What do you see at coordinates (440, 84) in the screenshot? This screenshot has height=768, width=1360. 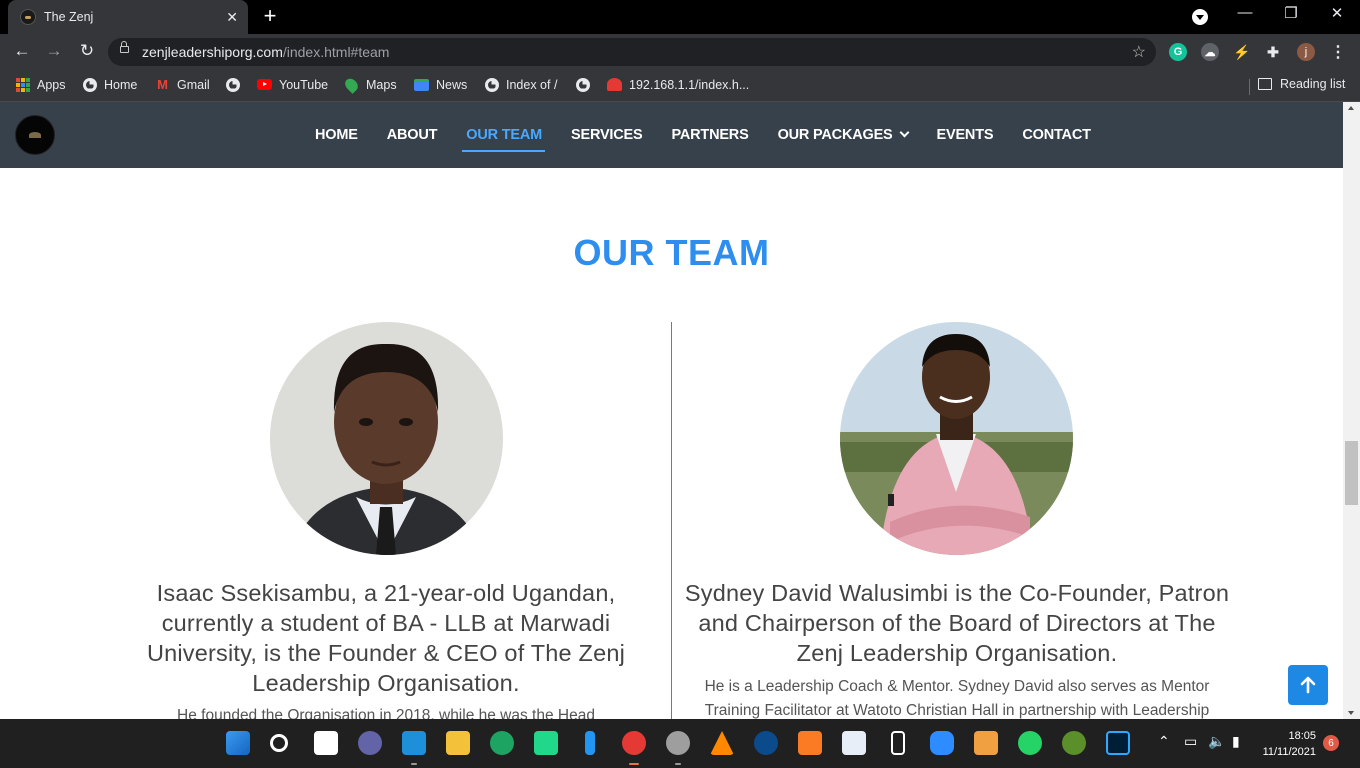 I see `bookmark-news: News` at bounding box center [440, 84].